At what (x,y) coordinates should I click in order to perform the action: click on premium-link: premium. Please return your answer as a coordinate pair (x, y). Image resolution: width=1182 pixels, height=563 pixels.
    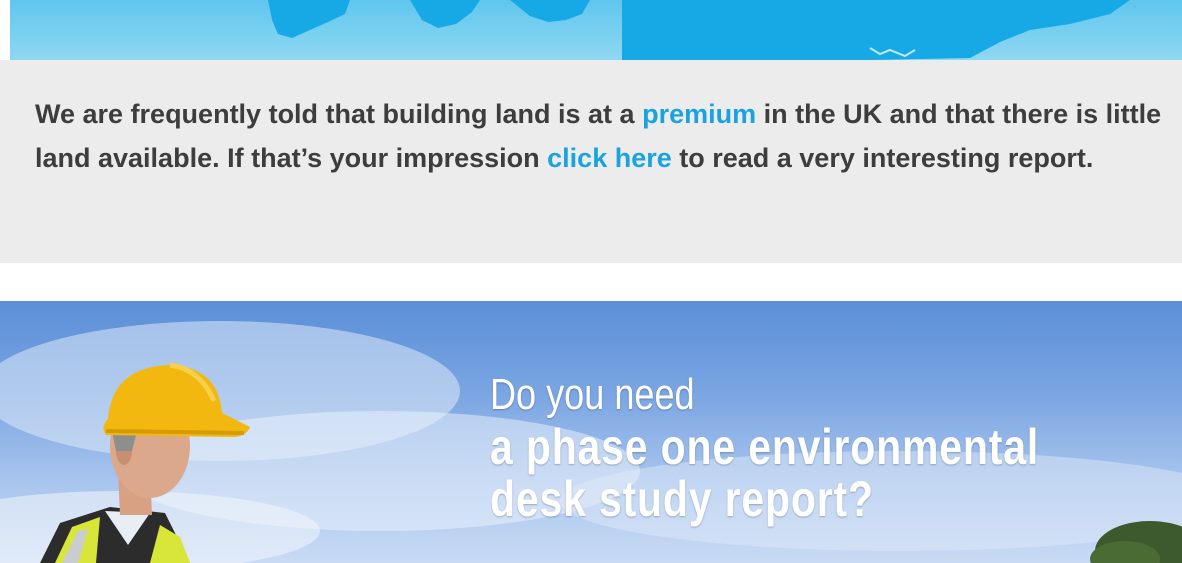
    Looking at the image, I should click on (699, 114).